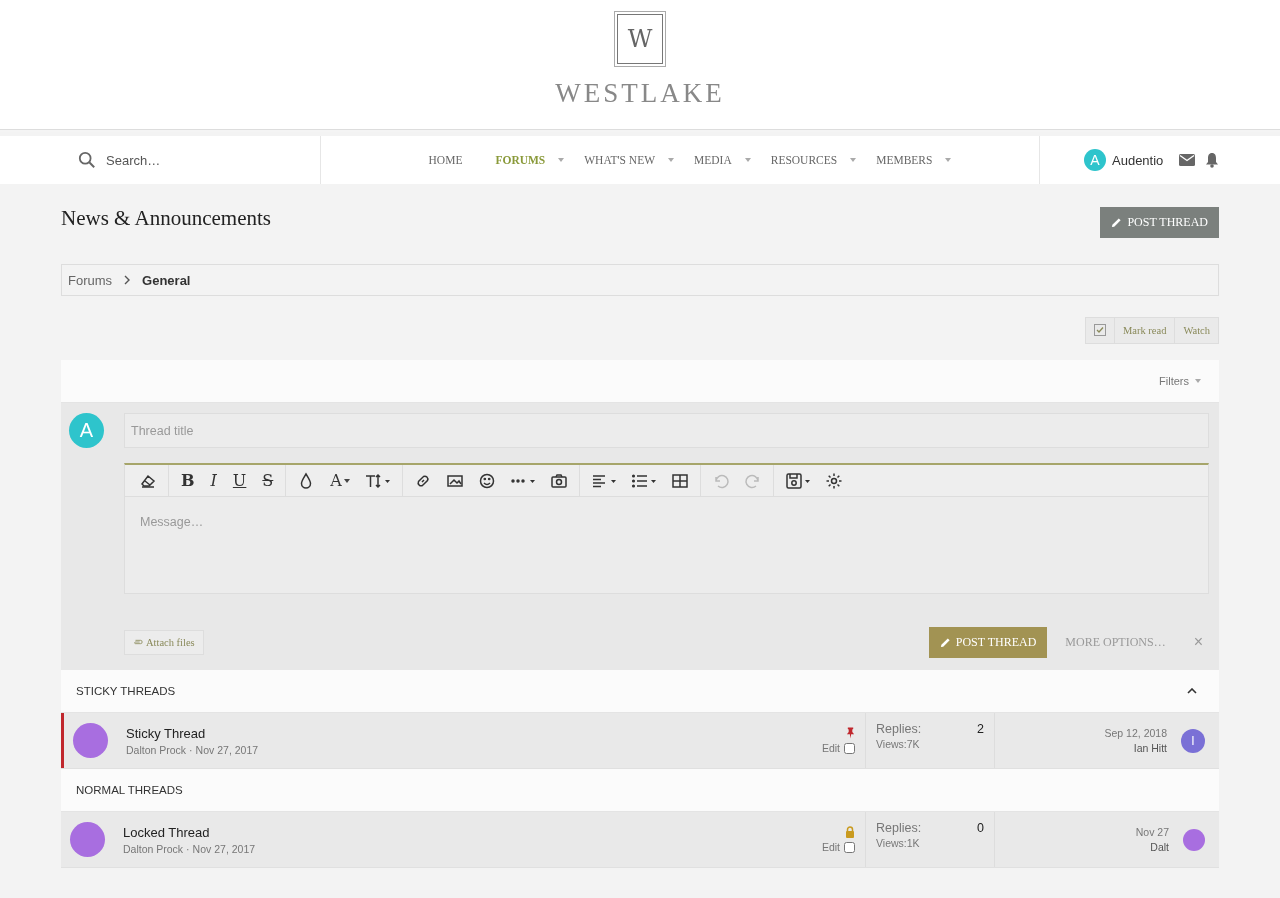  Describe the element at coordinates (520, 160) in the screenshot. I see `nav-tab: FORUMS` at that location.